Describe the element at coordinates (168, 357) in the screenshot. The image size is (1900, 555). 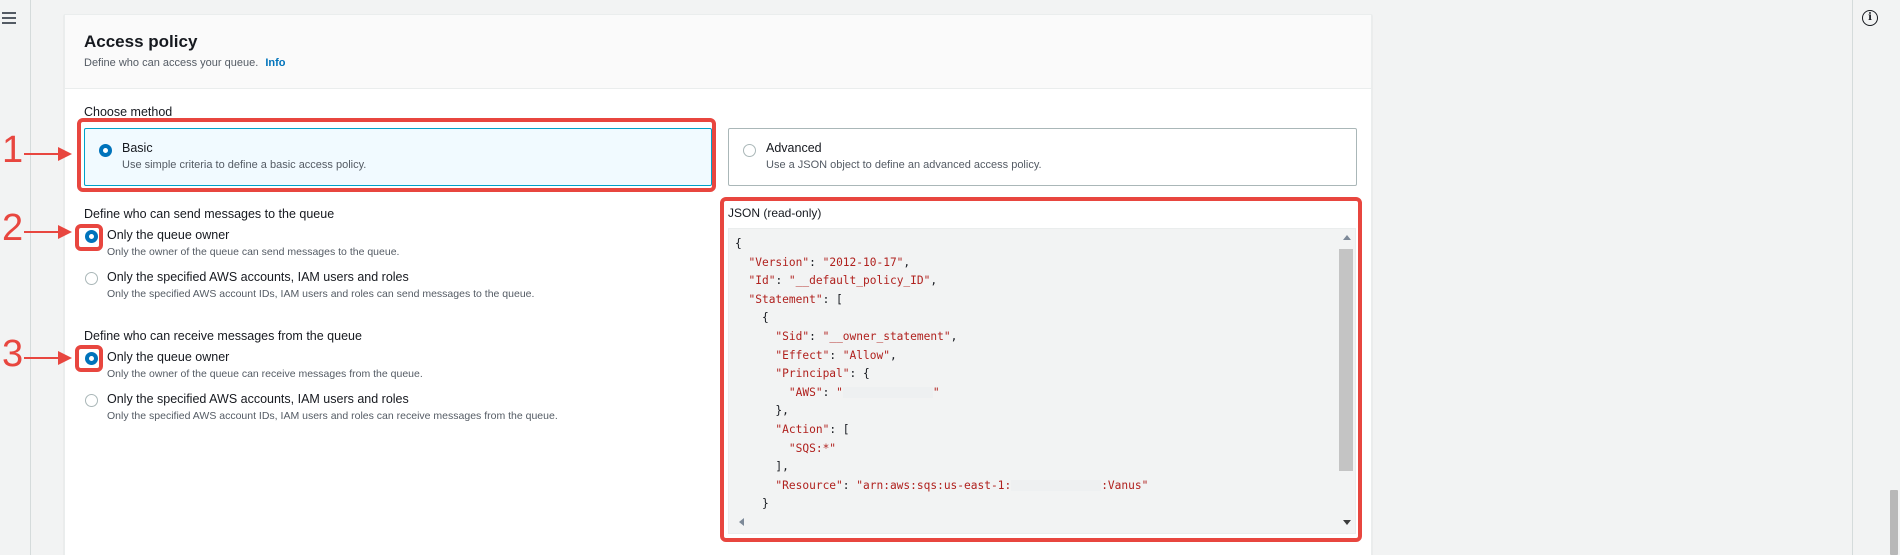
I see `receive-owner-title: Only the queue owner` at that location.